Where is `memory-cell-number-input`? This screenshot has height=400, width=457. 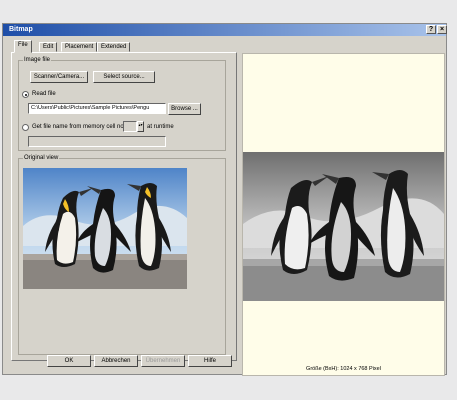 memory-cell-number-input is located at coordinates (130, 126).